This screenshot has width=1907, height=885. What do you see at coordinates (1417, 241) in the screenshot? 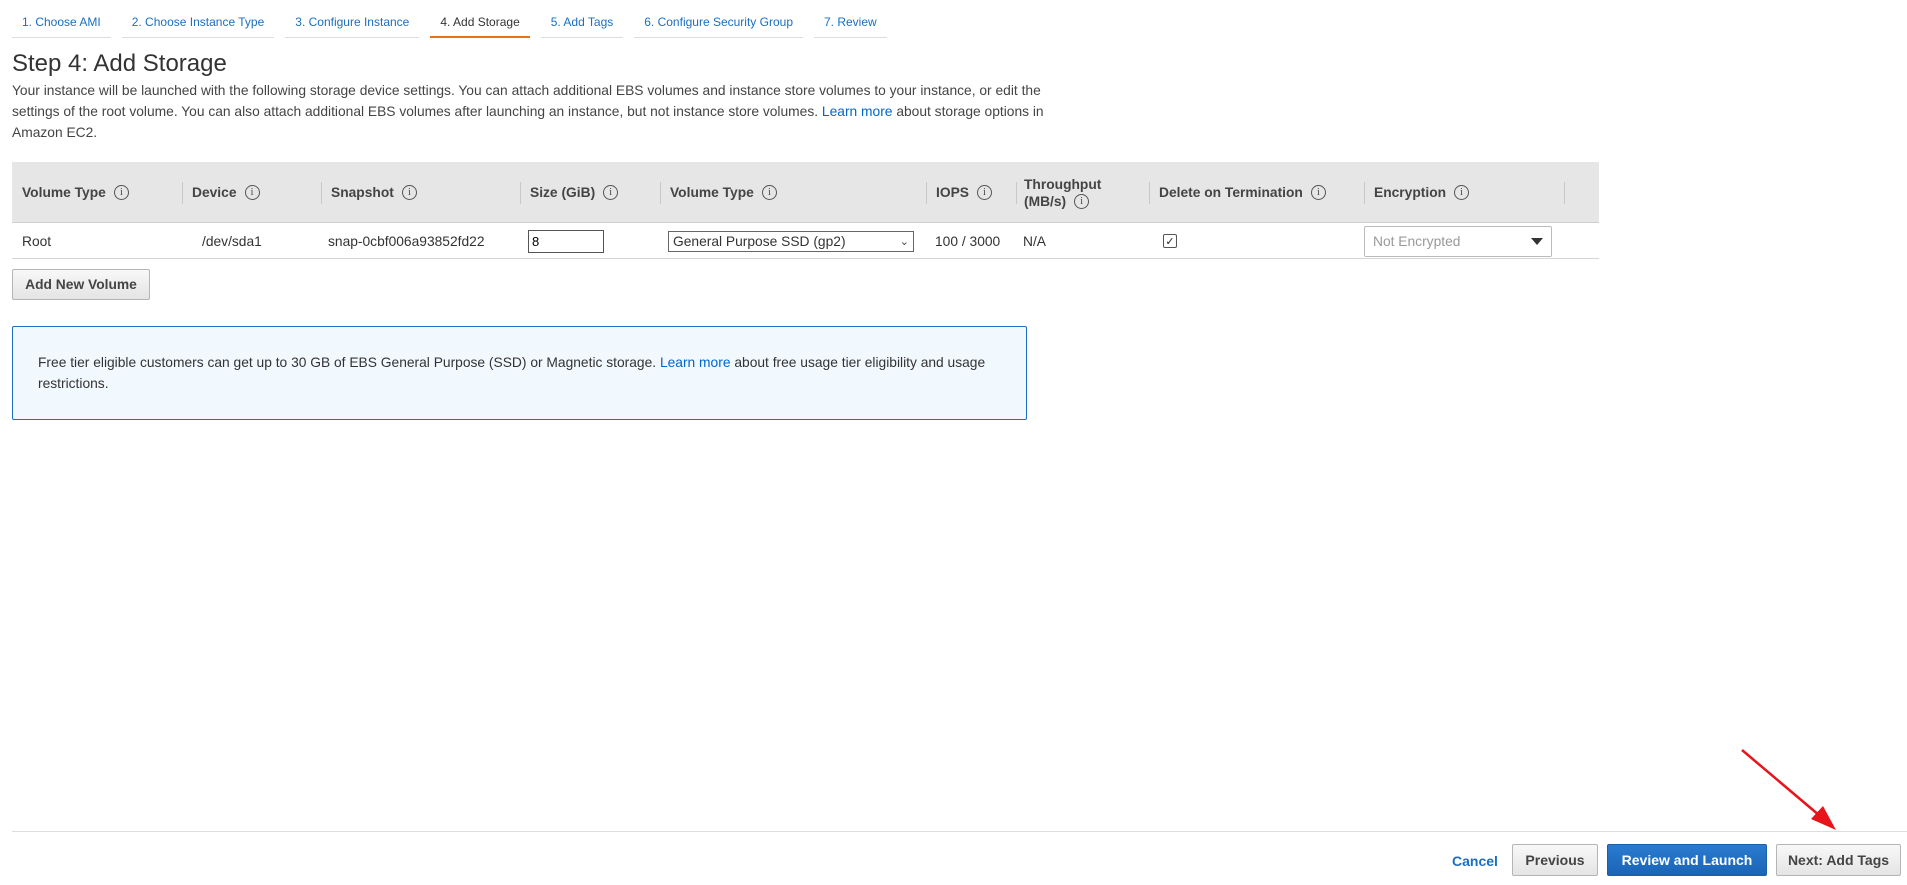
I see `encryption-value: Not Encrypted` at bounding box center [1417, 241].